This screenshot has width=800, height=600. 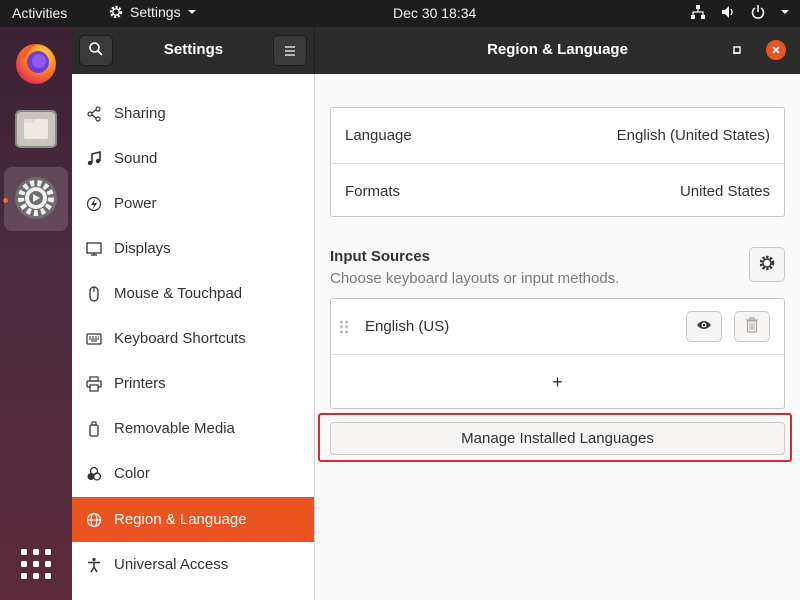 I want to click on add-input-source-row: +, so click(x=557, y=382).